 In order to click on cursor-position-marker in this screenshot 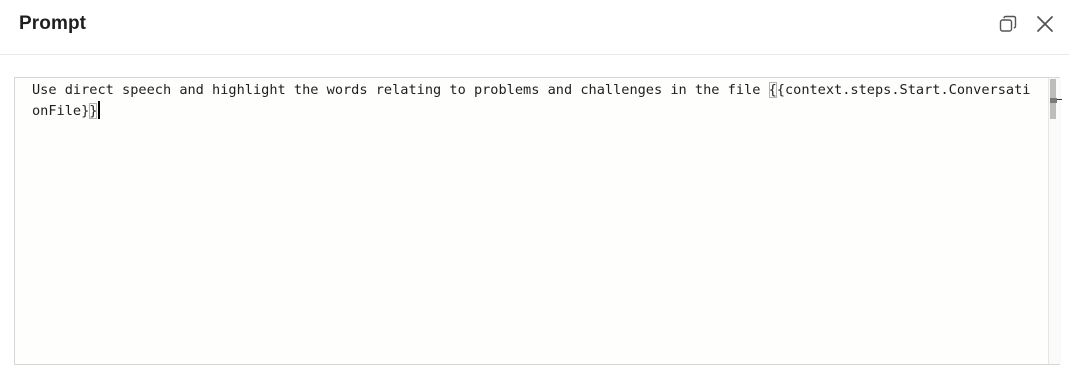, I will do `click(1053, 100)`.